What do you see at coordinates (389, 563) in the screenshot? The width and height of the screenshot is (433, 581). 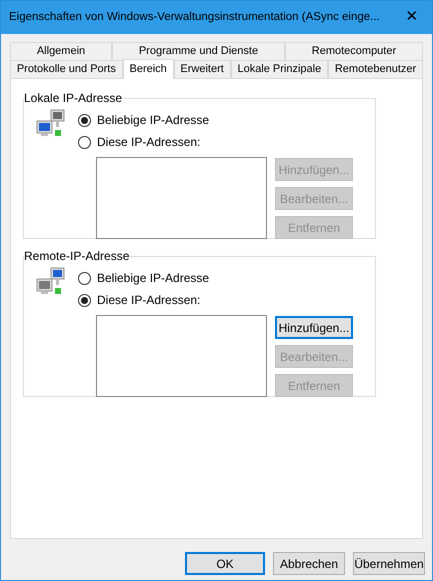 I see `dialog-button: Übernehmen` at bounding box center [389, 563].